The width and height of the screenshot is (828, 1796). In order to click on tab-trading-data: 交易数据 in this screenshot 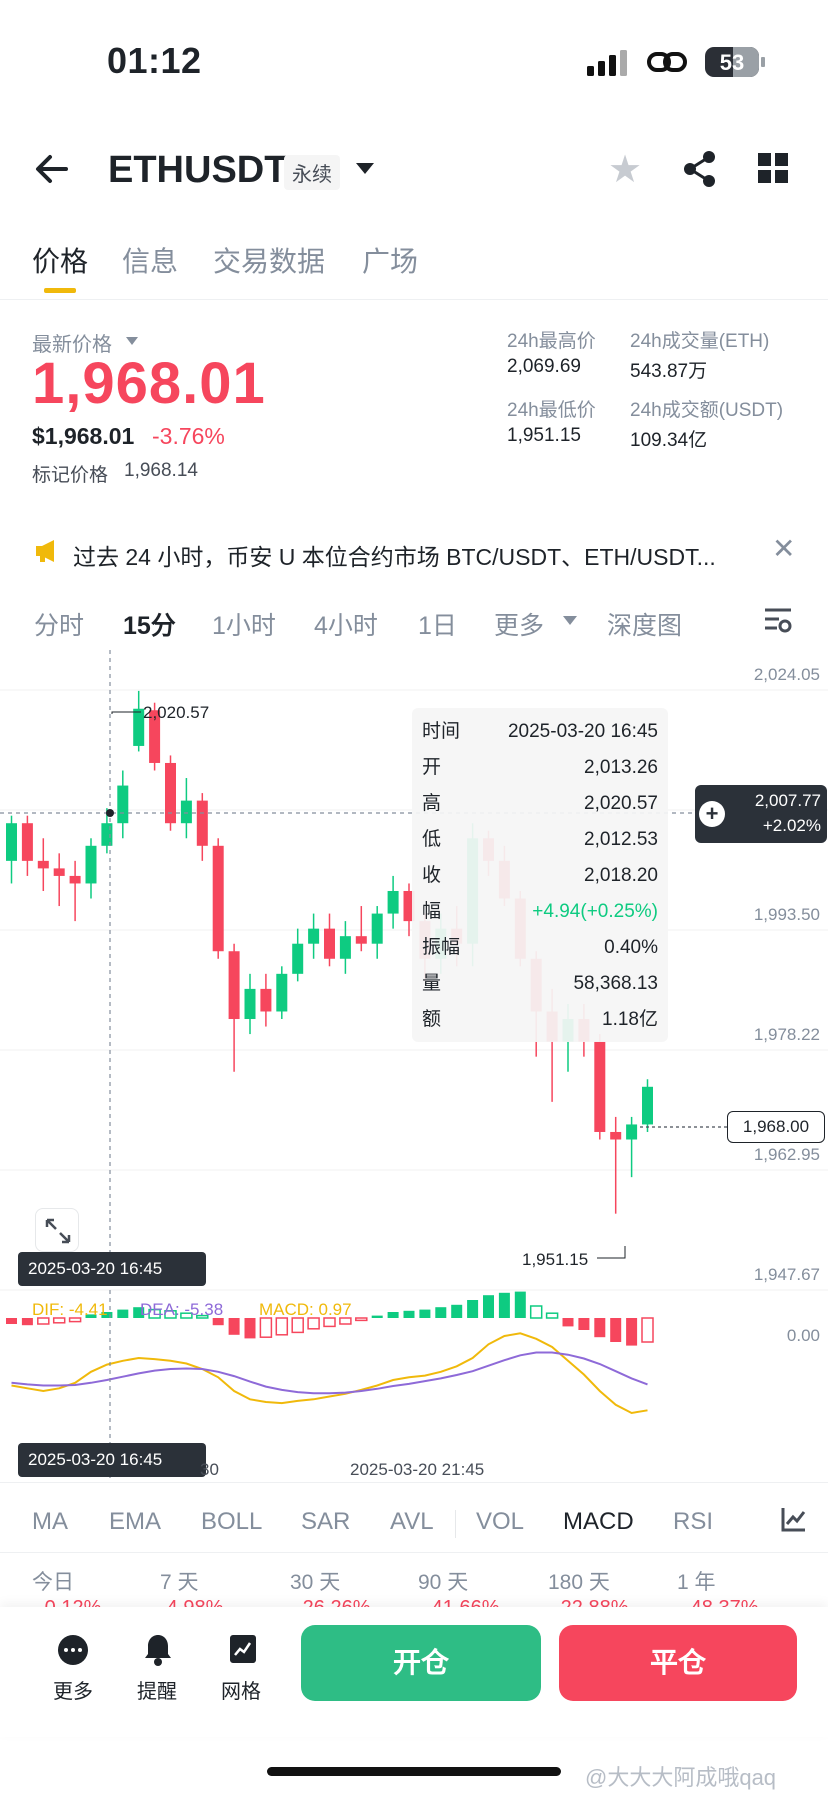, I will do `click(269, 260)`.